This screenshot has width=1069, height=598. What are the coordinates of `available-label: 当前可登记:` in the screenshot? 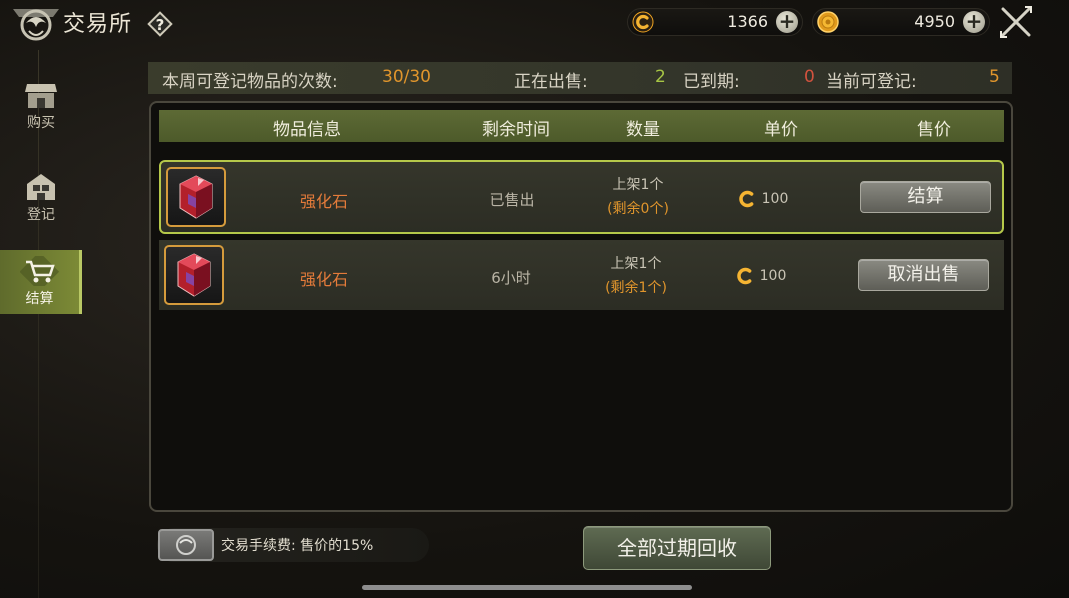 It's located at (871, 82).